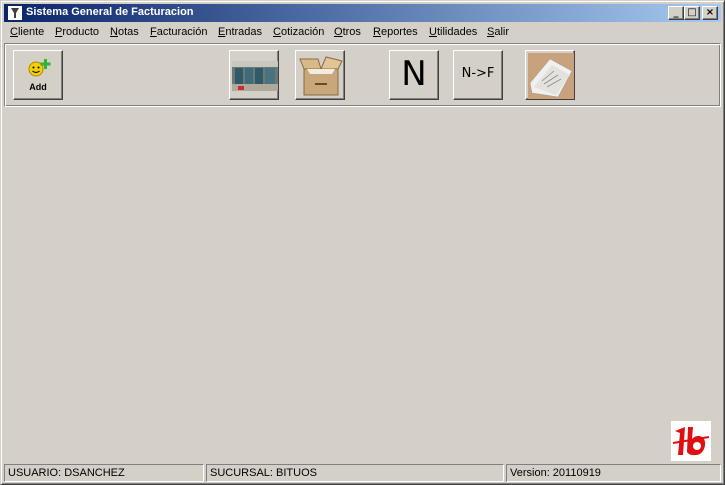  Describe the element at coordinates (692, 13) in the screenshot. I see `maximize-button: □` at that location.